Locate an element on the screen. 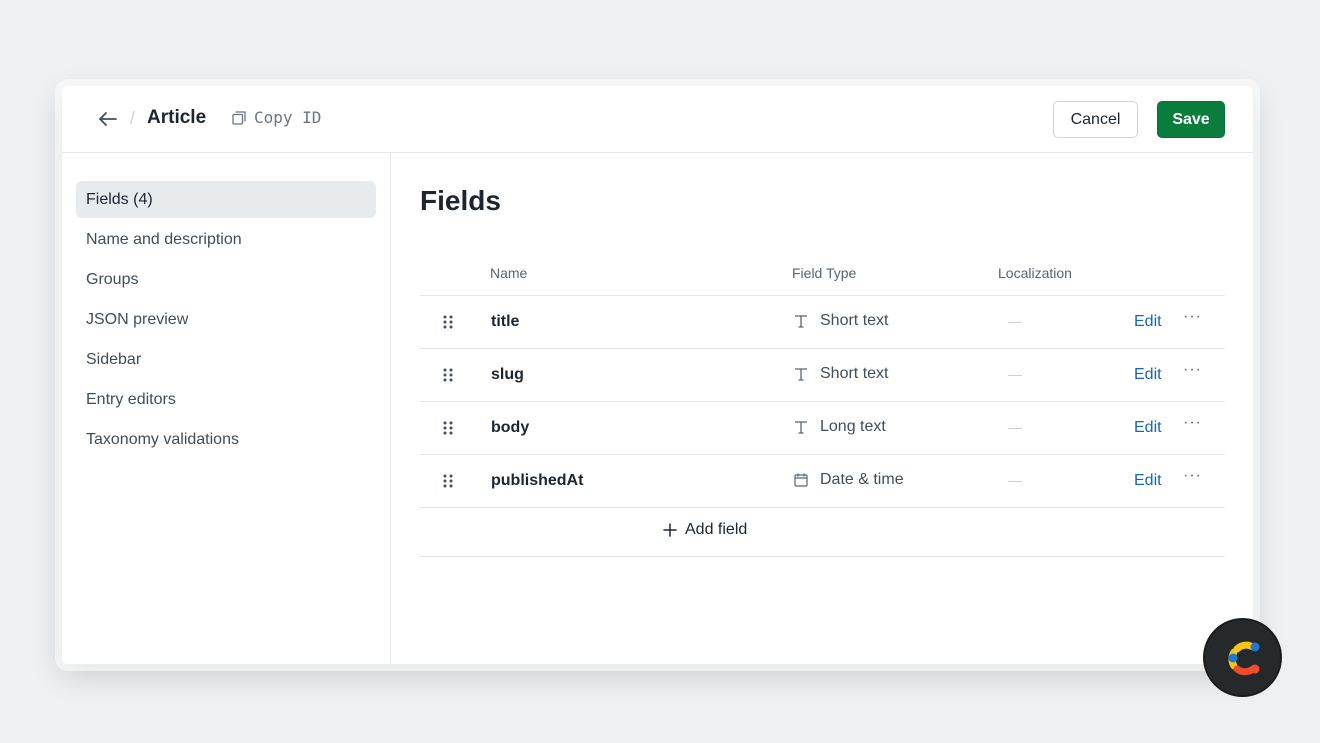  field-name: title is located at coordinates (505, 321).